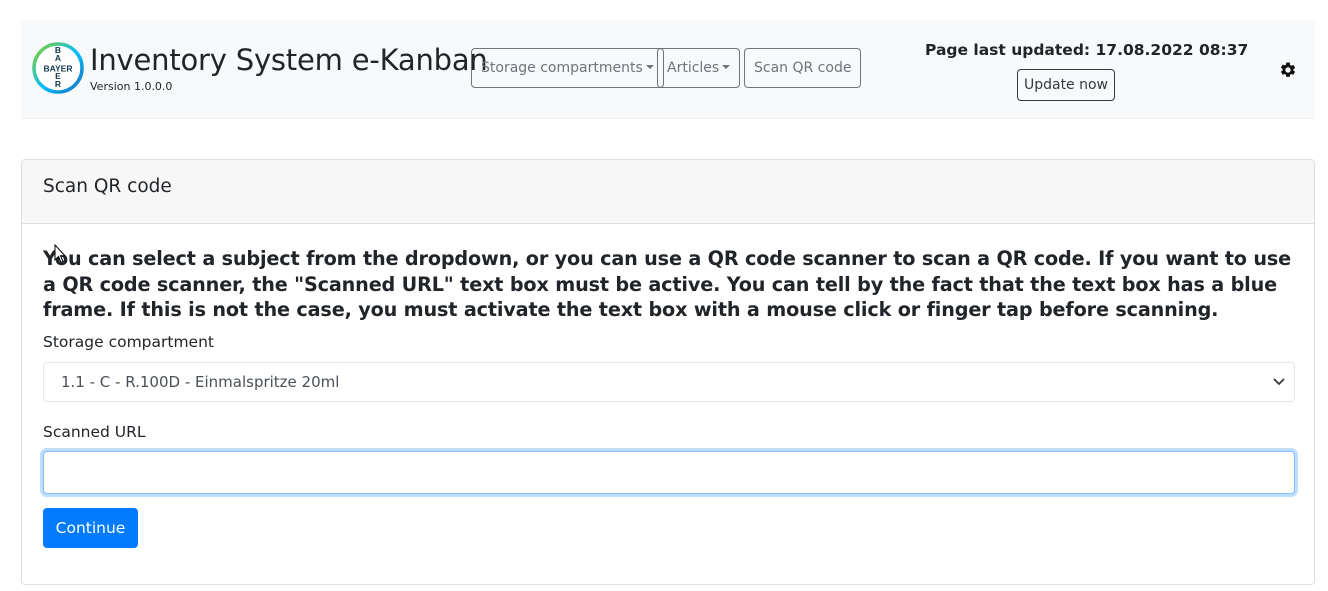 This screenshot has width=1328, height=591. I want to click on storage-compartments-dropdown: Storage compartments, so click(567, 68).